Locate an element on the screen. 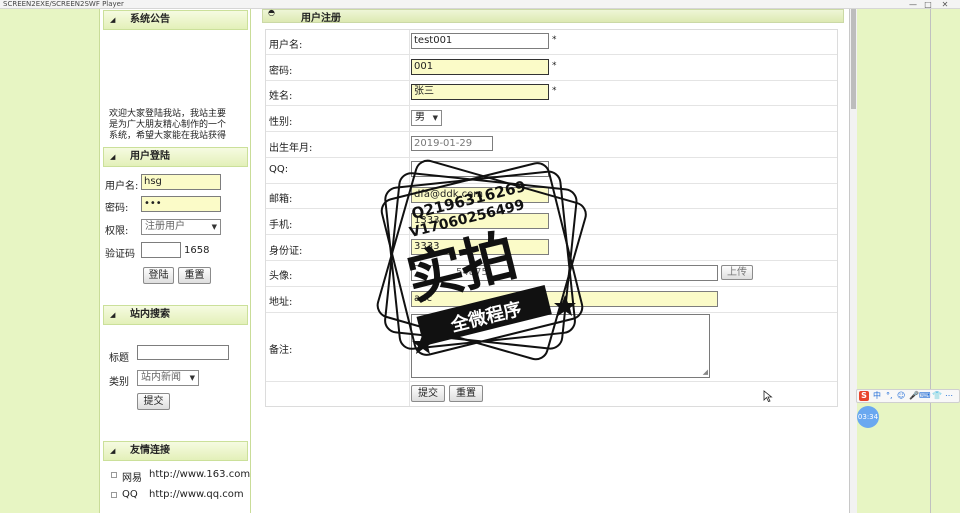 The height and width of the screenshot is (513, 960). search-category-label: 类别 is located at coordinates (119, 382).